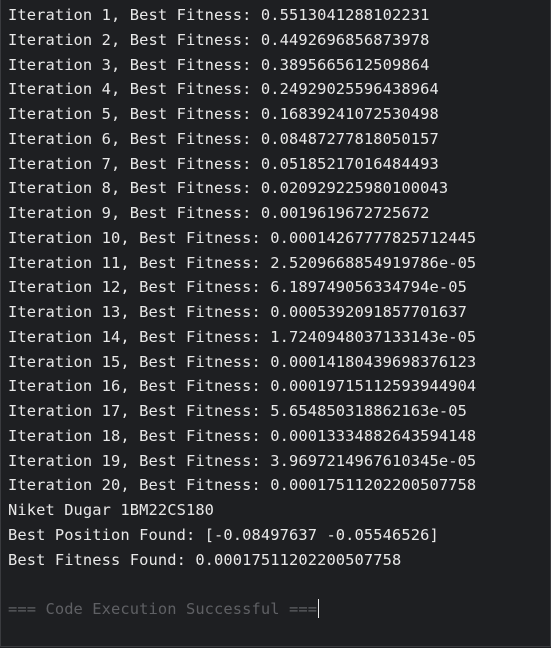 The width and height of the screenshot is (551, 648). Describe the element at coordinates (111, 510) in the screenshot. I see `author-line: Niket Dugar 1BM22CS180` at that location.